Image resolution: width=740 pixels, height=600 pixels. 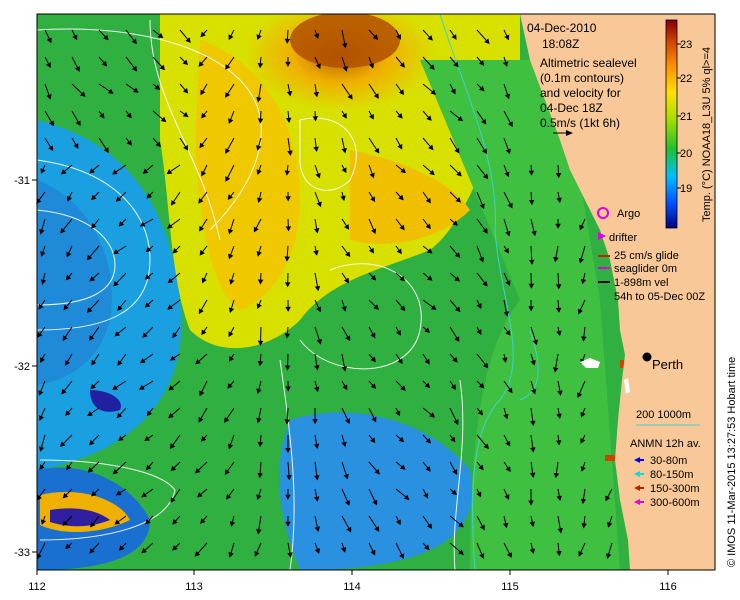 I want to click on info-line5: 0.5m/s (1kt 6h), so click(x=580, y=123).